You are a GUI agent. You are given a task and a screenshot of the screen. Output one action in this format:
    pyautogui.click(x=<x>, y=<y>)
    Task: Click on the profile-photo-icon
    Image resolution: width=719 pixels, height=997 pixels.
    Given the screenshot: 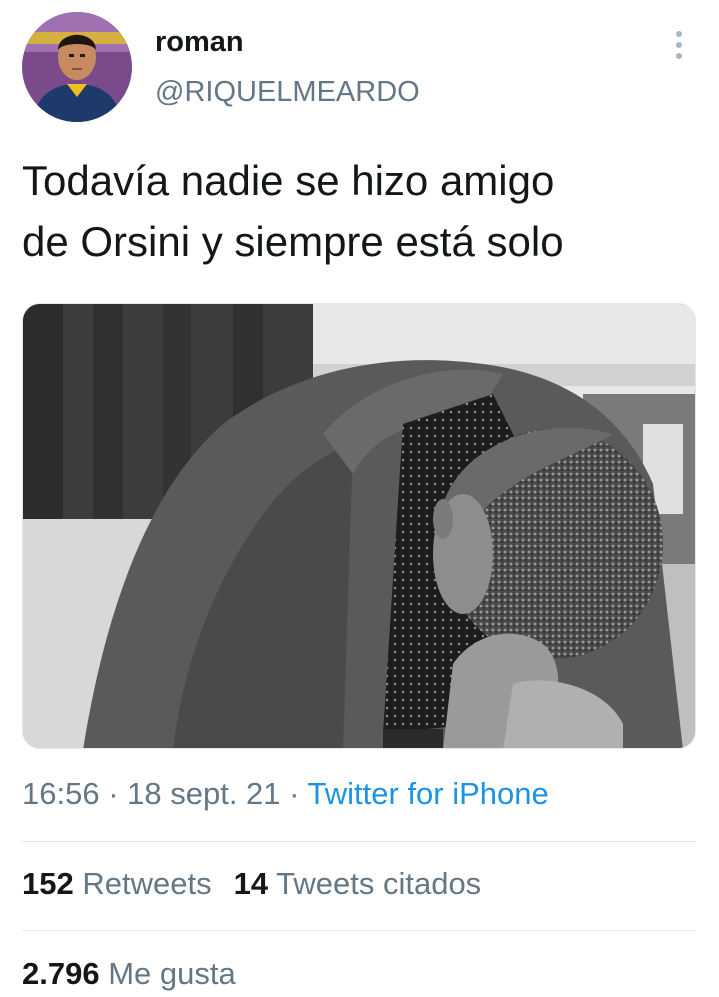 What is the action you would take?
    pyautogui.click(x=77, y=67)
    